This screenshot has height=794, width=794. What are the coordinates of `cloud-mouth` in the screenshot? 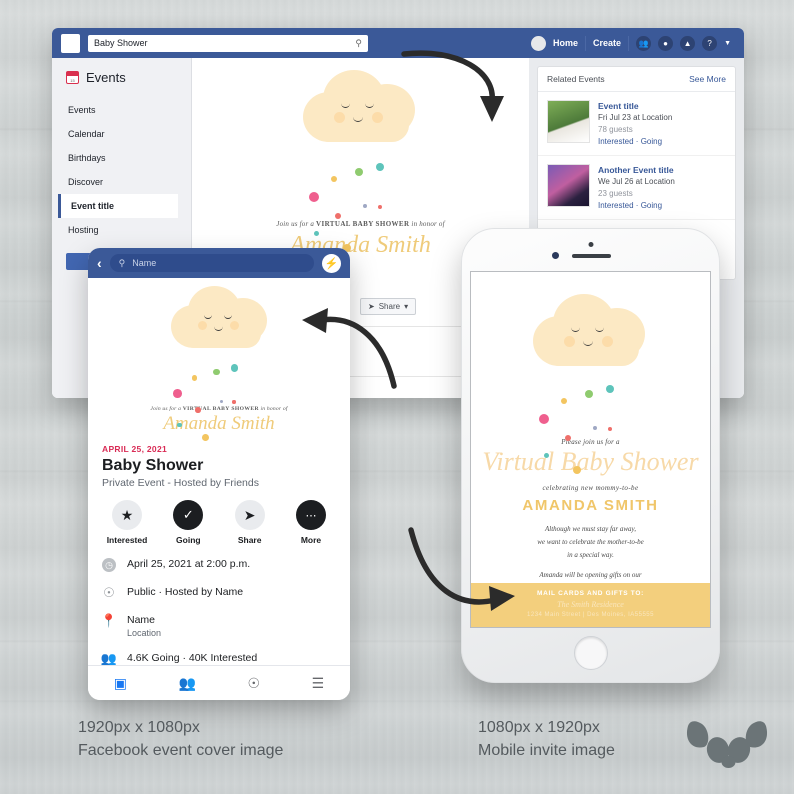 It's located at (357, 119).